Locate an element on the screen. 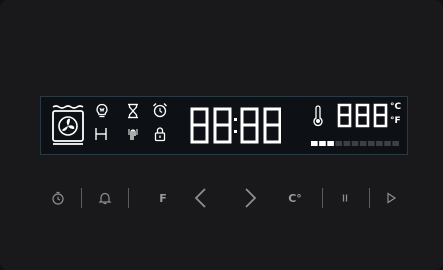 The image size is (443, 270). play-icon is located at coordinates (392, 198).